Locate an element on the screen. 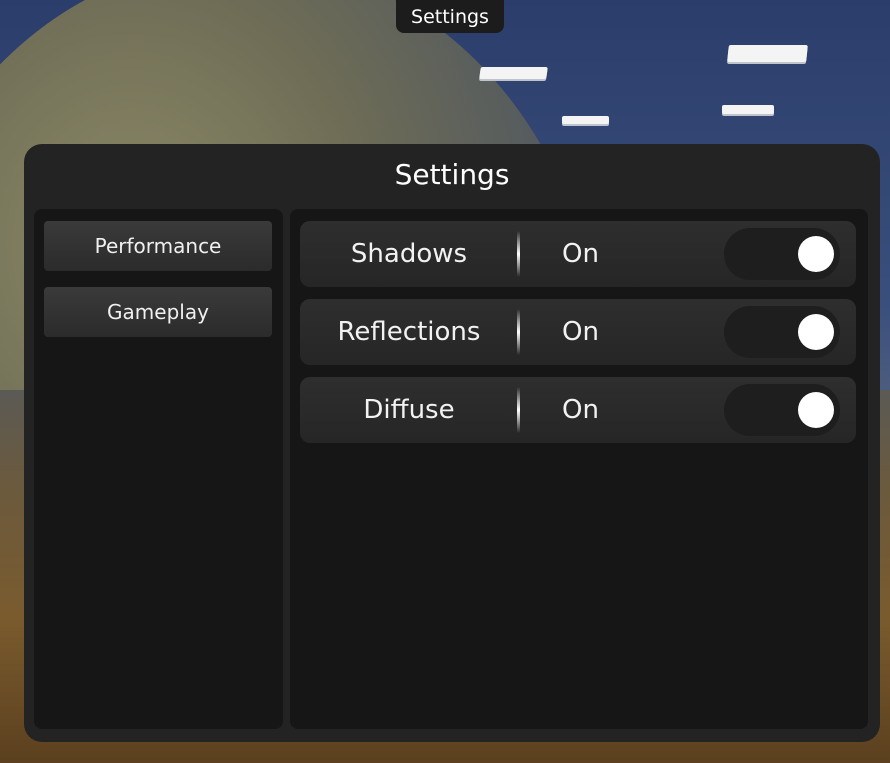 The image size is (890, 763). setting-row-diffuse: Diffuse On is located at coordinates (578, 410).